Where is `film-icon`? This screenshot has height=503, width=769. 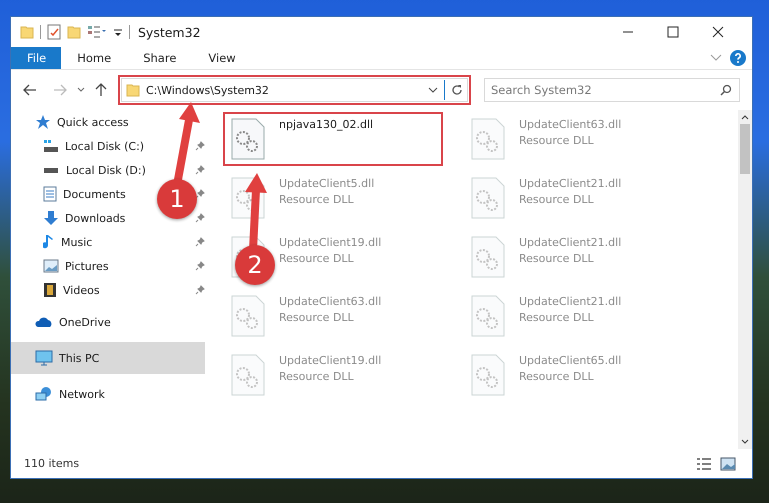 film-icon is located at coordinates (50, 290).